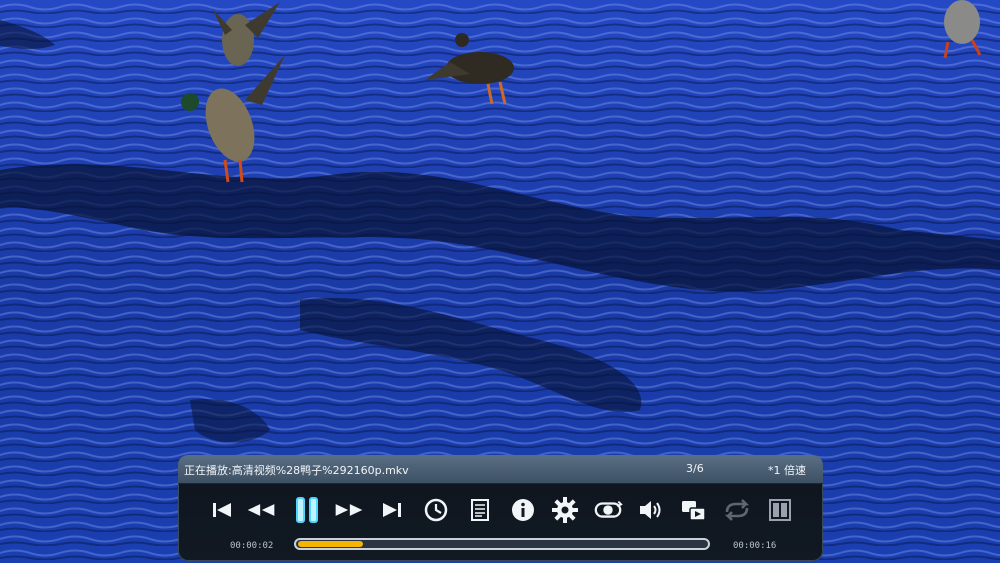  I want to click on clock-icon, so click(436, 510).